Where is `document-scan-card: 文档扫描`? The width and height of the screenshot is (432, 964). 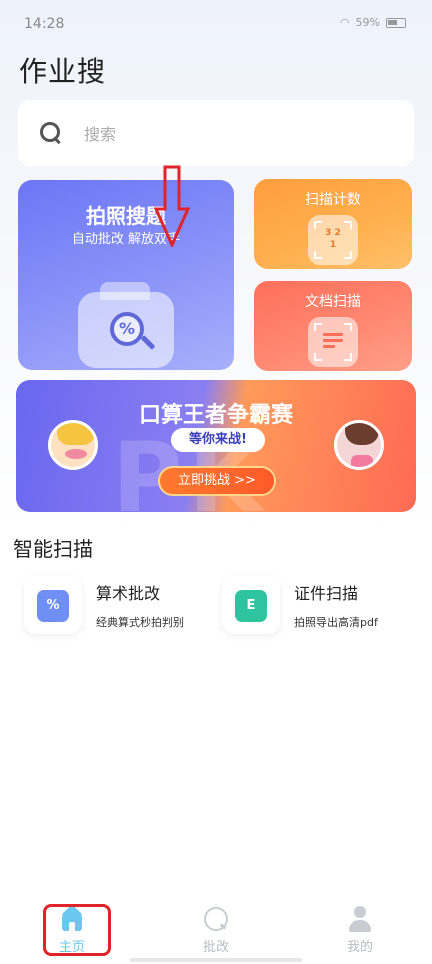 document-scan-card: 文档扫描 is located at coordinates (333, 326).